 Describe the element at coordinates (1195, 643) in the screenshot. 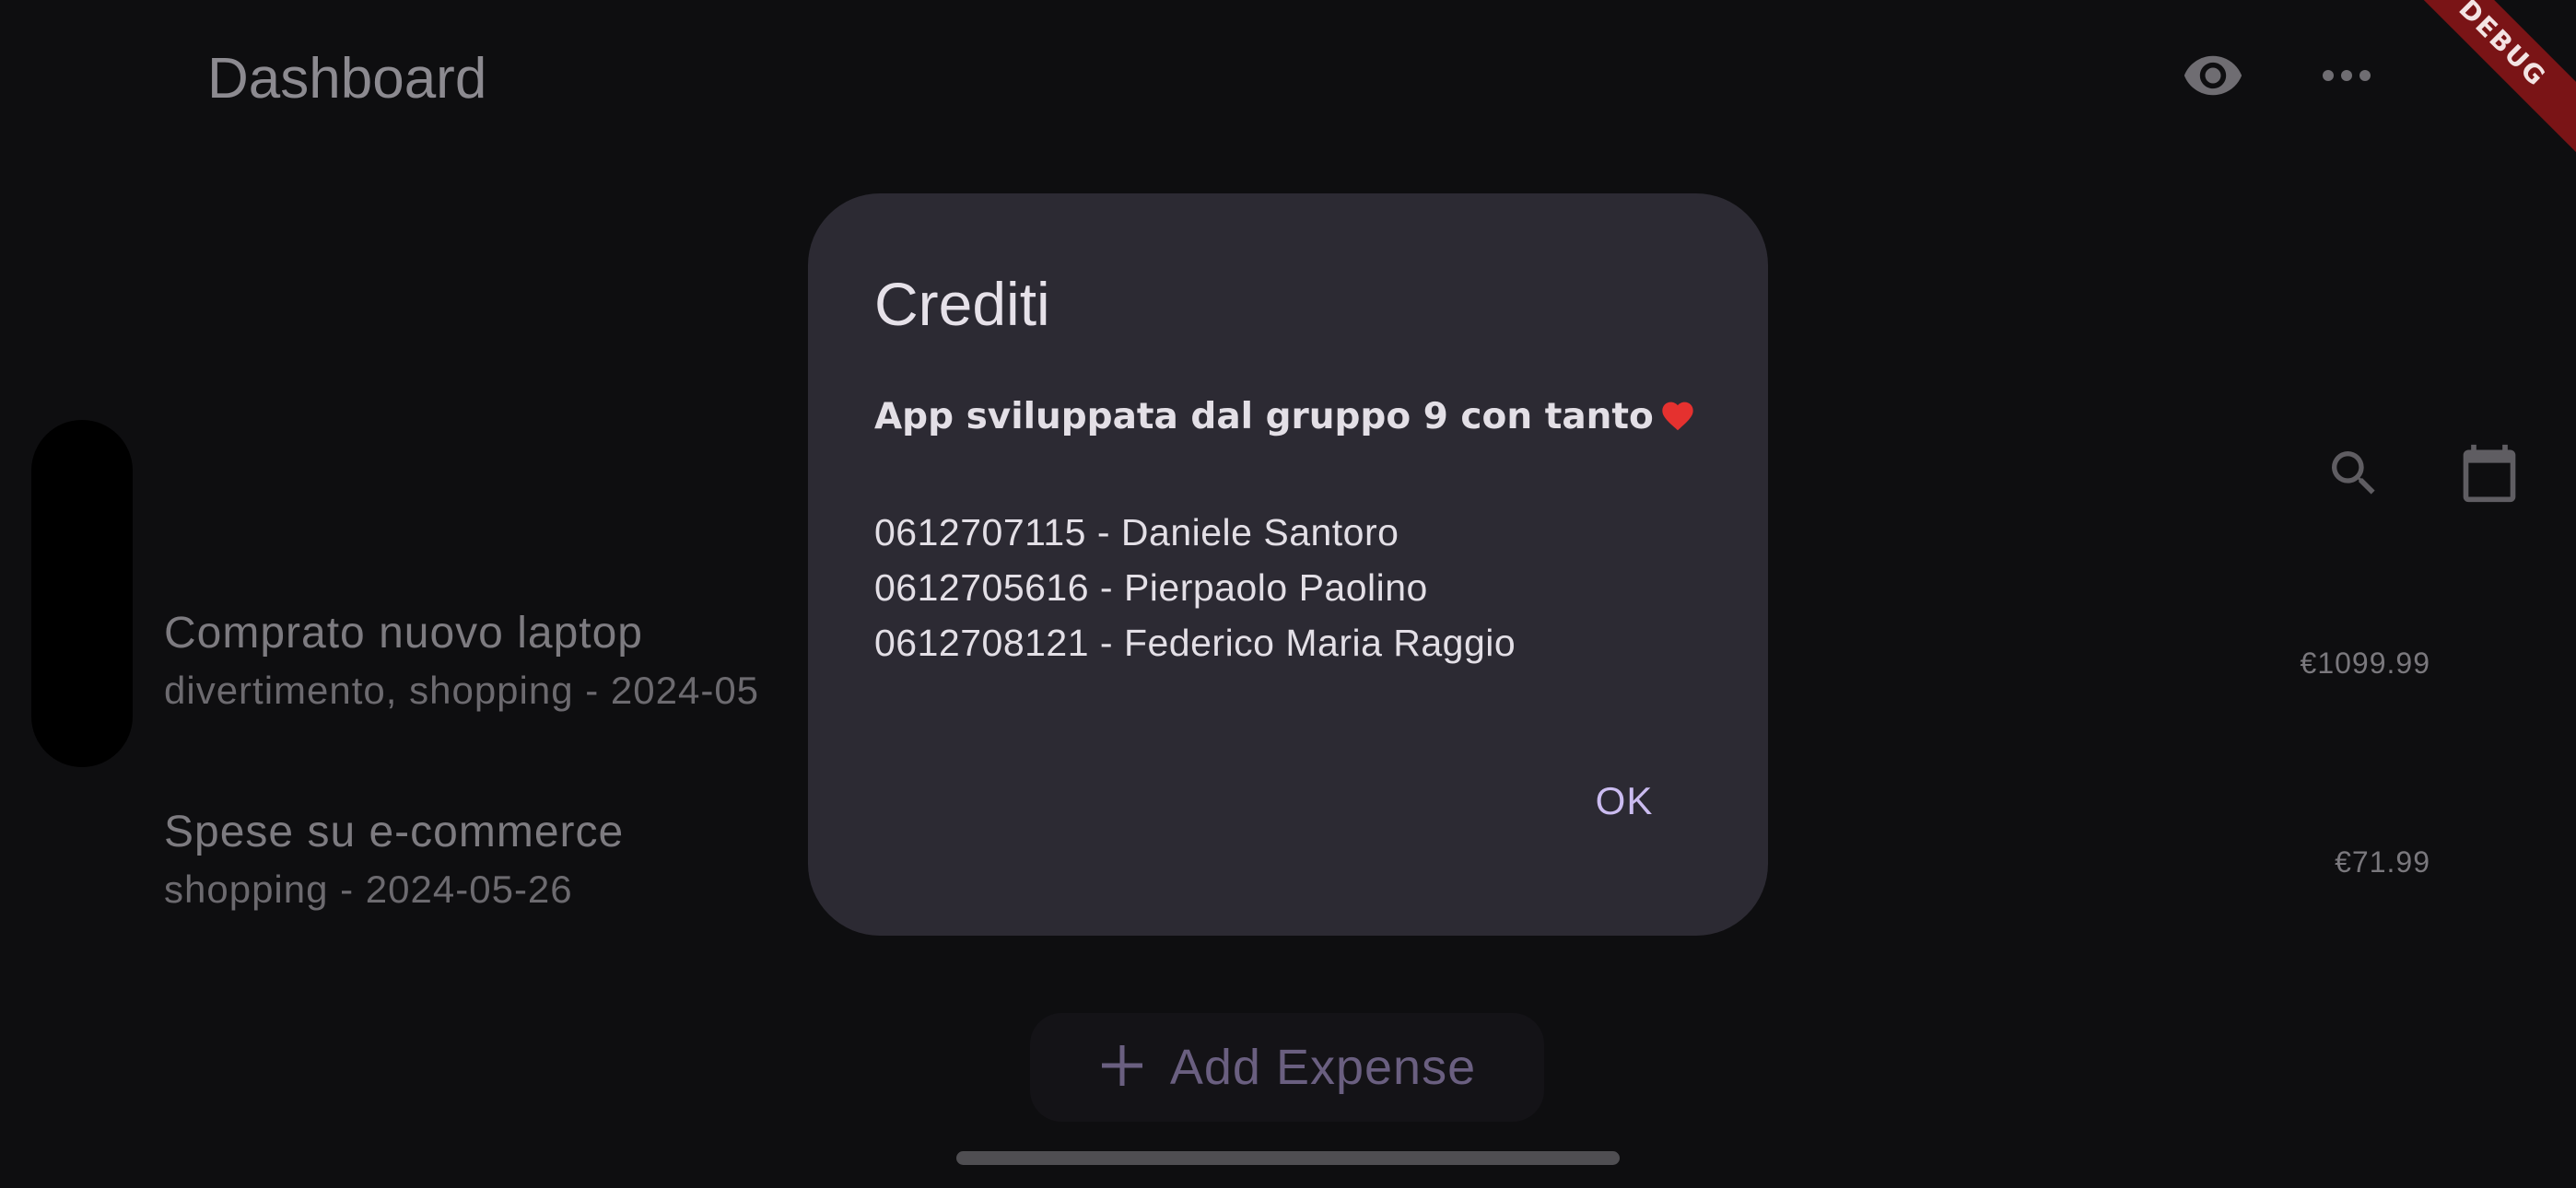

I see `credit-line: 0612708121 - Federico Maria Raggio` at that location.